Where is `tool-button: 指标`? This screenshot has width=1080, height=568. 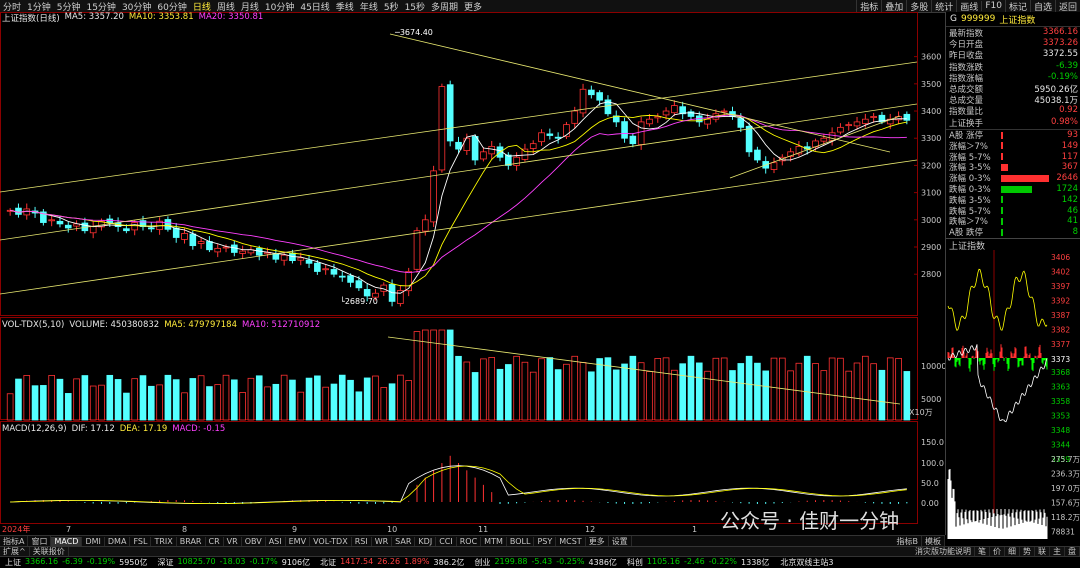 tool-button: 指标 is located at coordinates (868, 6).